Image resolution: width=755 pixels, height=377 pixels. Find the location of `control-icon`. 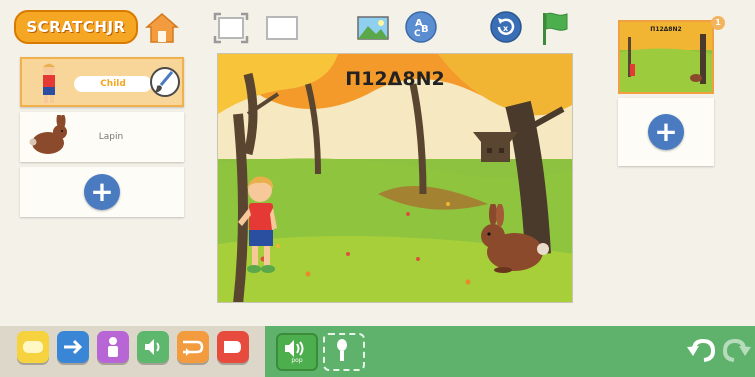

control-icon is located at coordinates (193, 348).